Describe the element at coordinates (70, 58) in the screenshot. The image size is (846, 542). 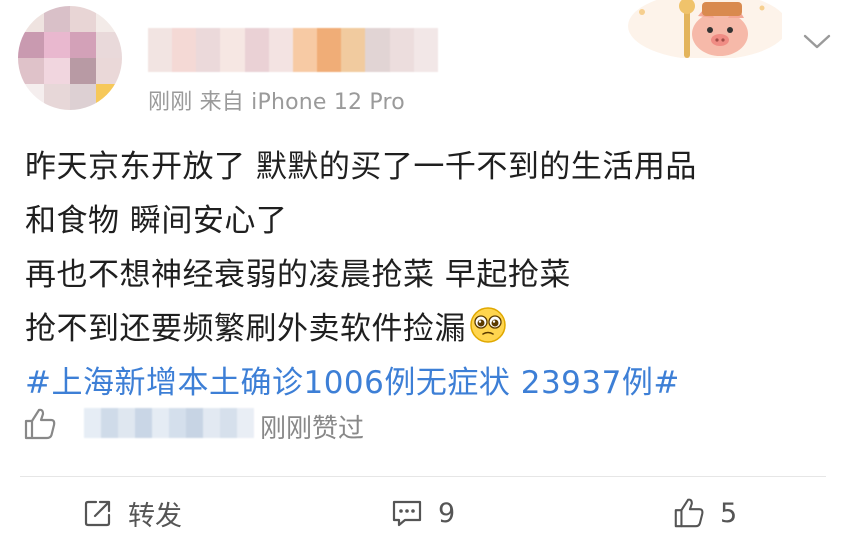
I see `avatar` at that location.